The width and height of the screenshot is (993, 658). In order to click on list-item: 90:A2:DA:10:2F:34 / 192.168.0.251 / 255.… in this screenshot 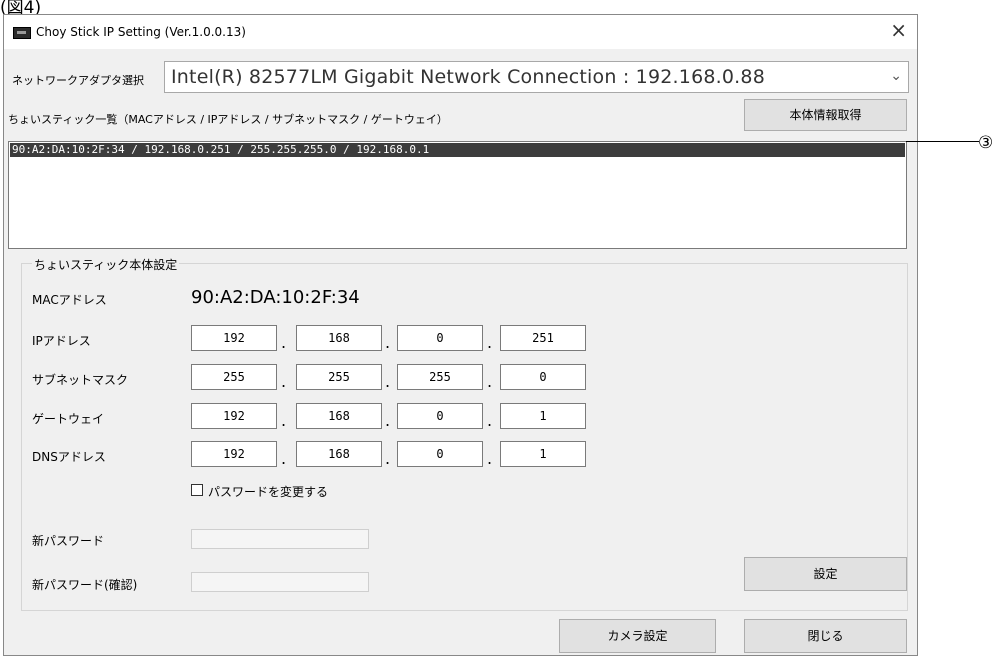, I will do `click(457, 150)`.